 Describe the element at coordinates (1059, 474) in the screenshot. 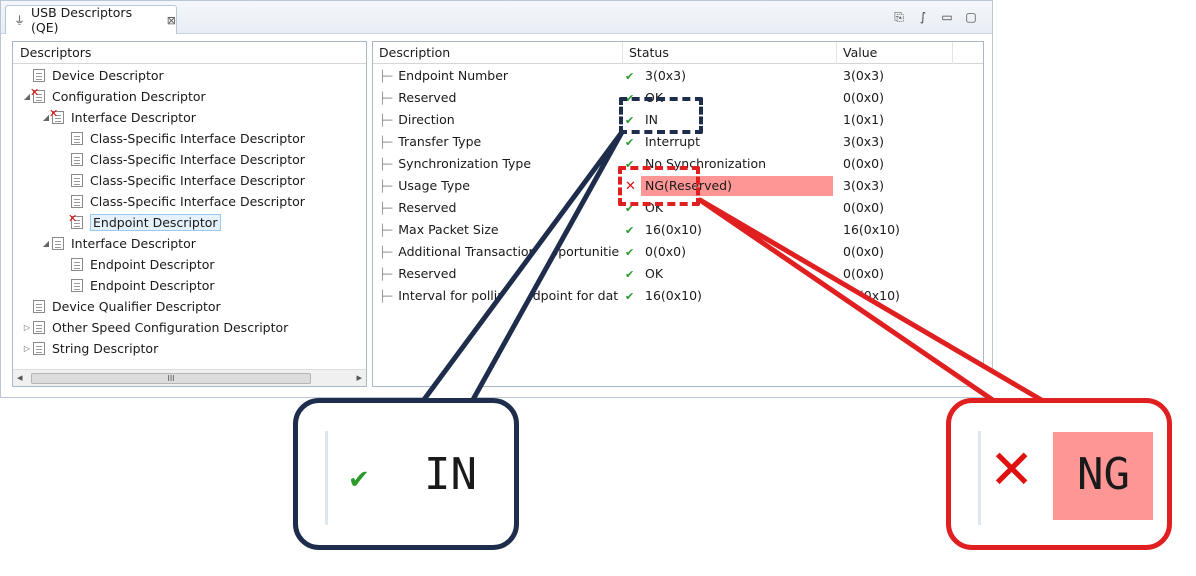

I see `callout-ng: ✕ NG` at that location.